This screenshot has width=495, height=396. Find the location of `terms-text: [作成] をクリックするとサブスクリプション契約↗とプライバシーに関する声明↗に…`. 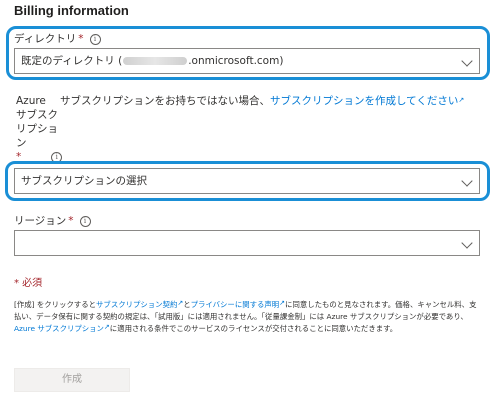

terms-text: [作成] をクリックするとサブスクリプション契約↗とプライバシーに関する声明↗に… is located at coordinates (248, 316).